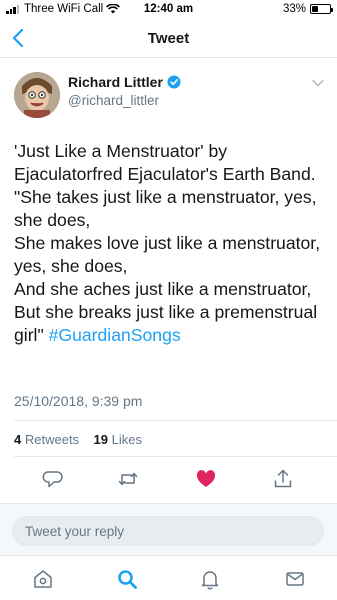  Describe the element at coordinates (168, 480) in the screenshot. I see `tweet-actions` at that location.